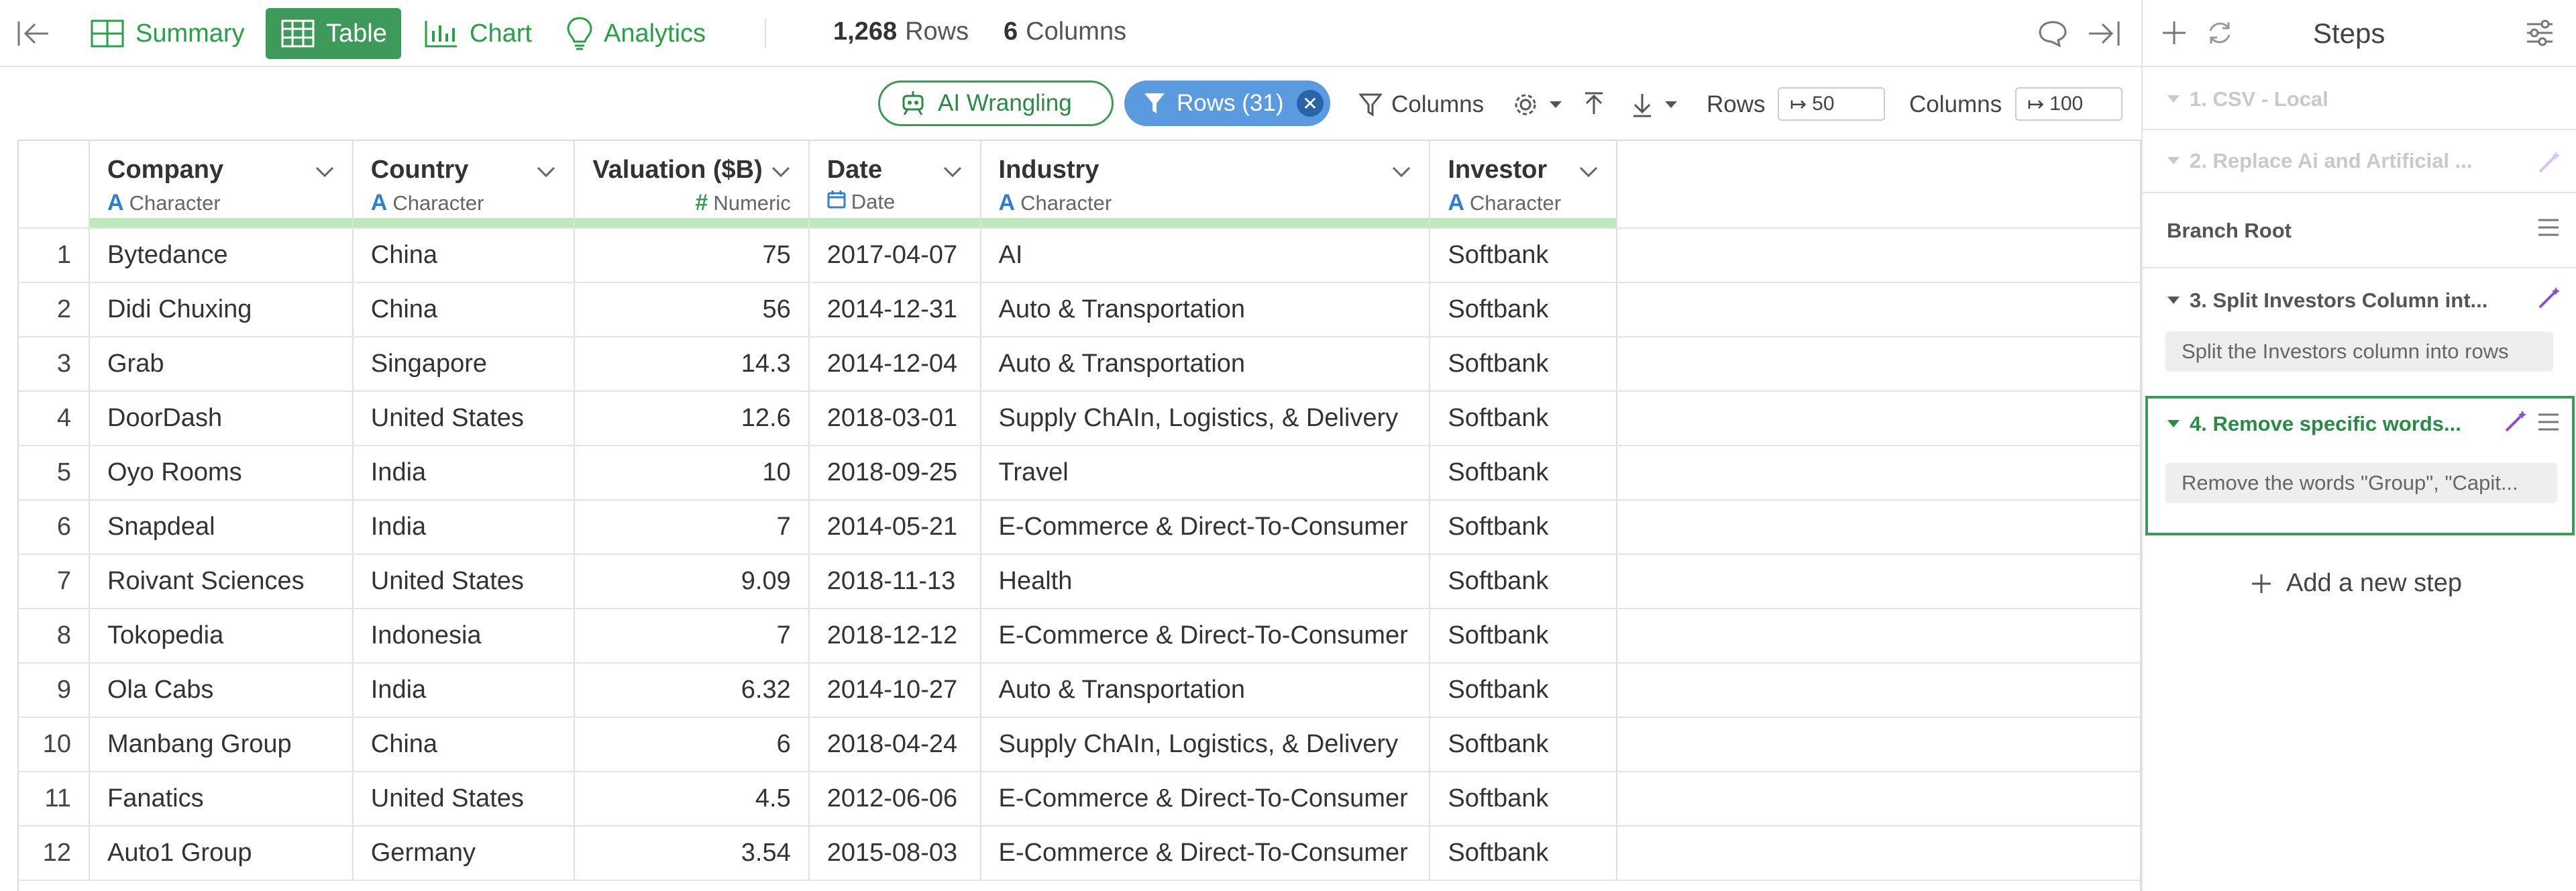  Describe the element at coordinates (2220, 35) in the screenshot. I see `refresh-icon` at that location.